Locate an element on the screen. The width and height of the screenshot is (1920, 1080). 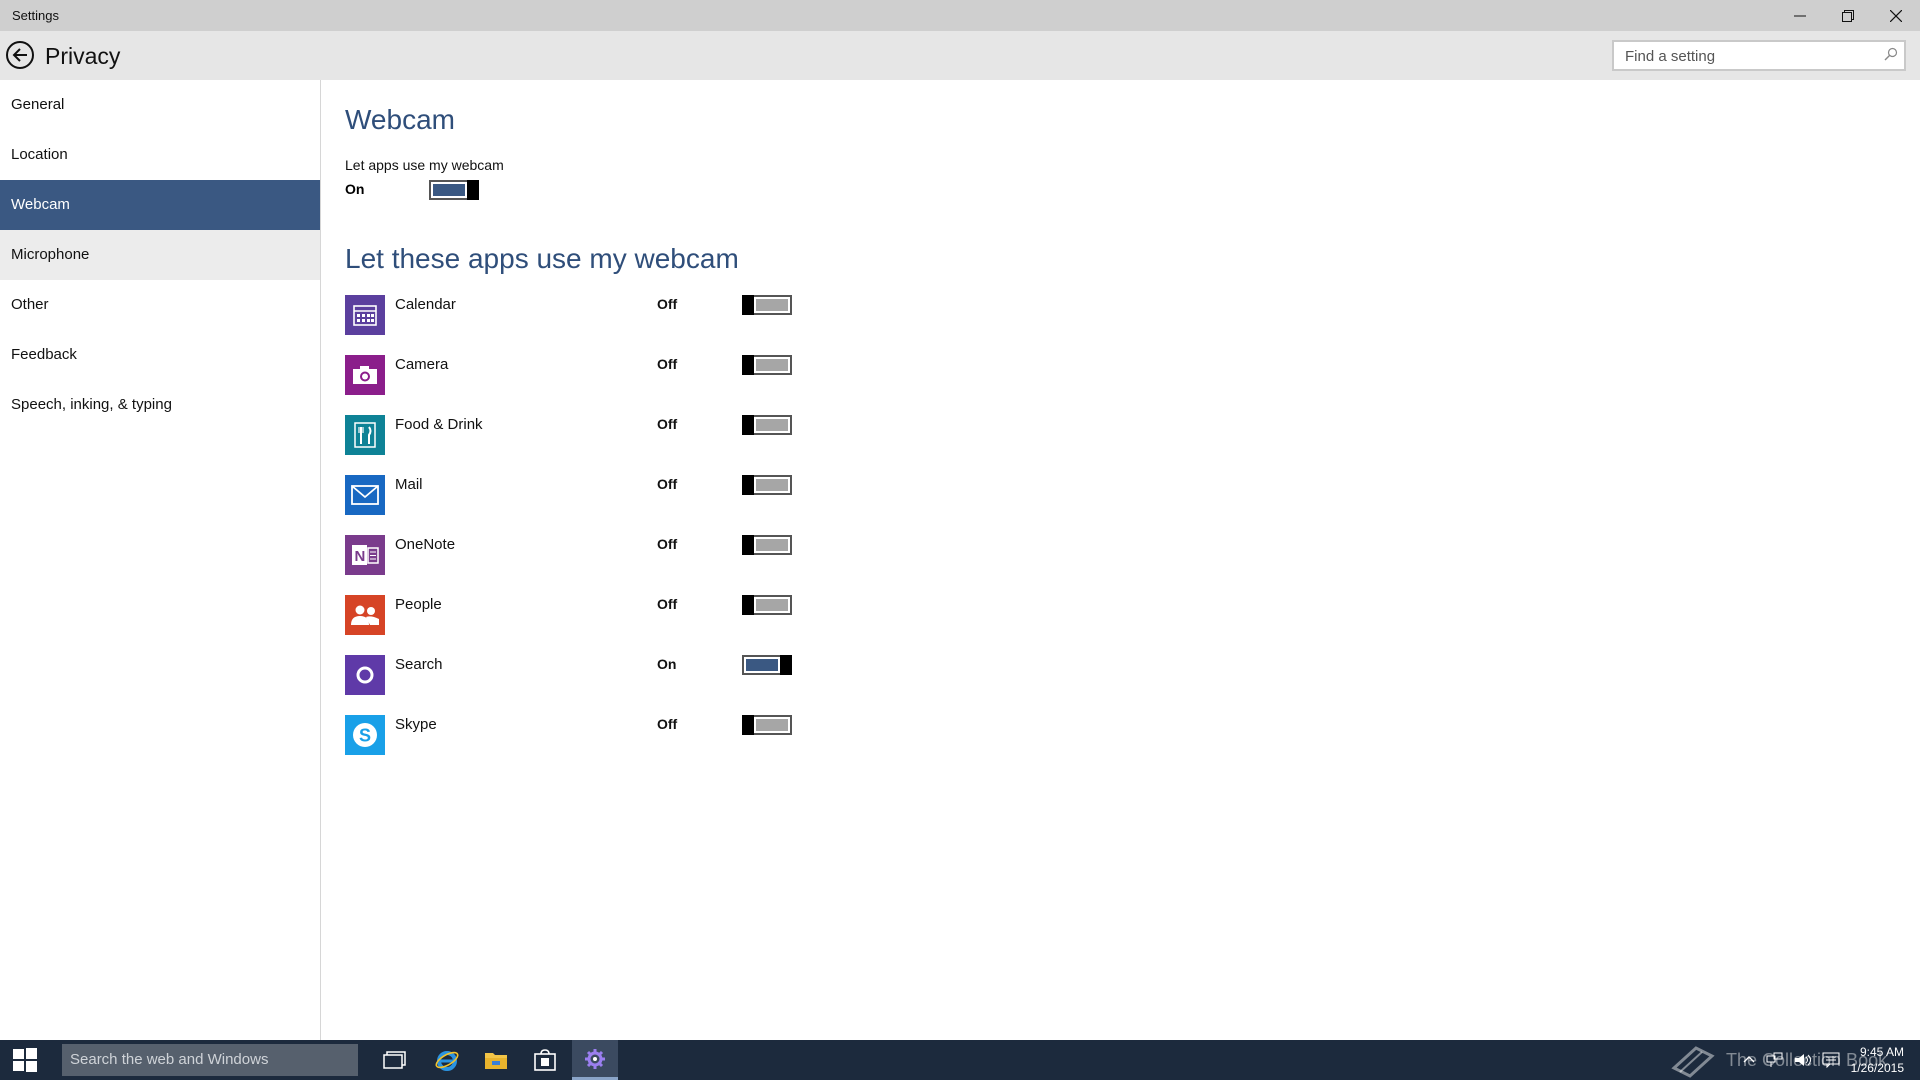
task-view-button is located at coordinates (395, 1060).